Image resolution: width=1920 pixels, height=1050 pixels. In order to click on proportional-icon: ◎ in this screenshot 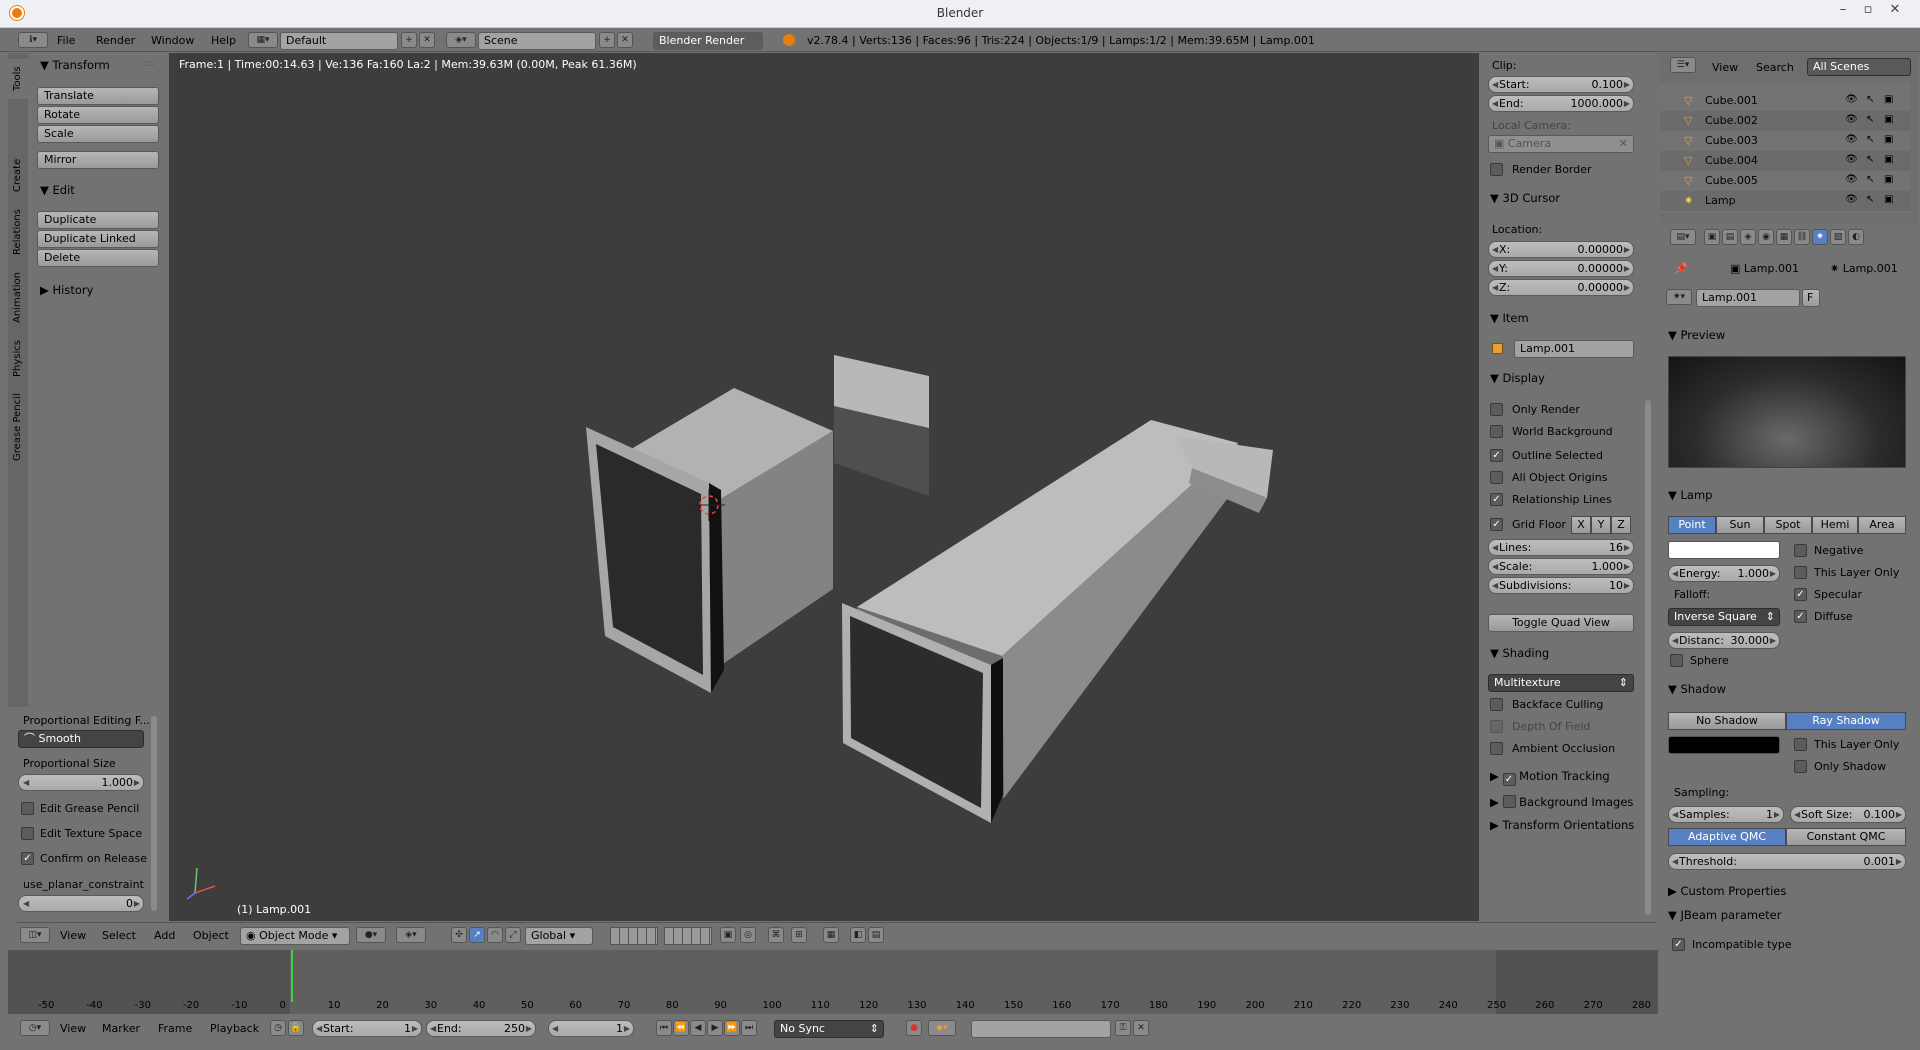, I will do `click(748, 935)`.